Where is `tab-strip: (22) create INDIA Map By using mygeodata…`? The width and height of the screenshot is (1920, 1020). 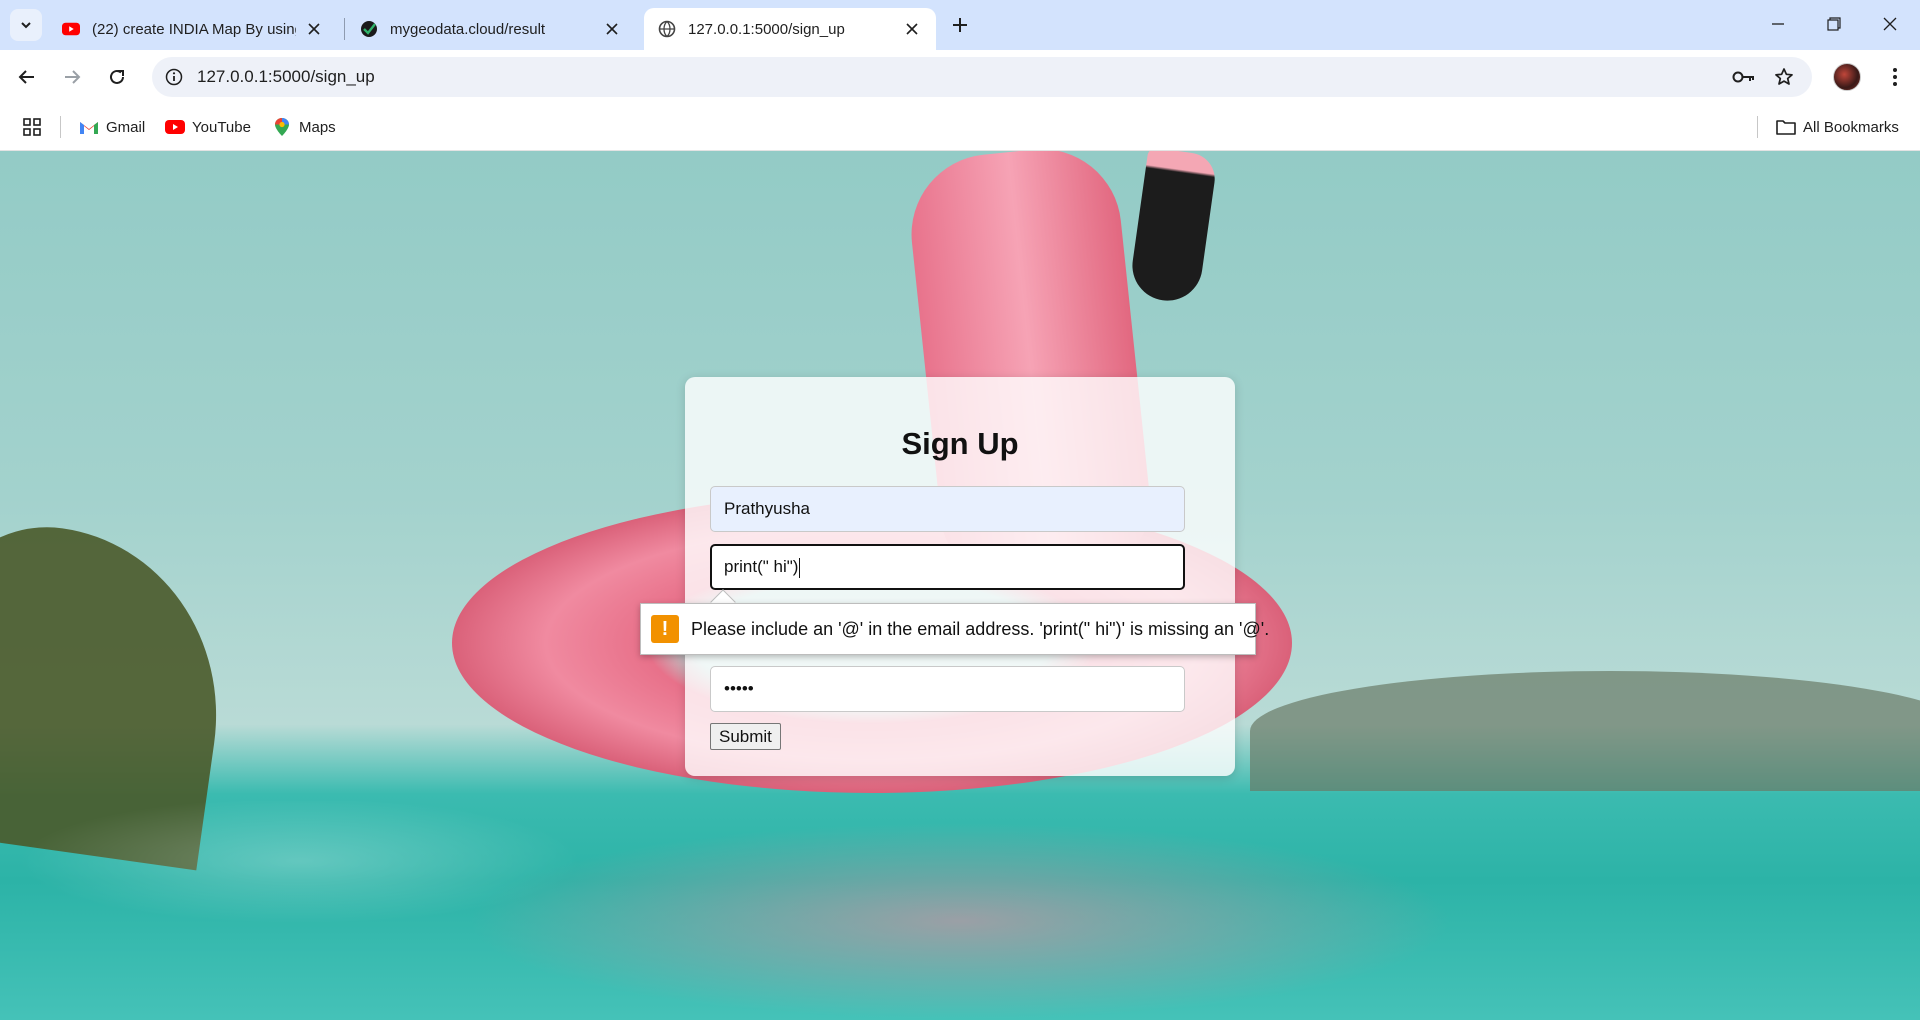
tab-strip: (22) create INDIA Map By using mygeodata… is located at coordinates (960, 25).